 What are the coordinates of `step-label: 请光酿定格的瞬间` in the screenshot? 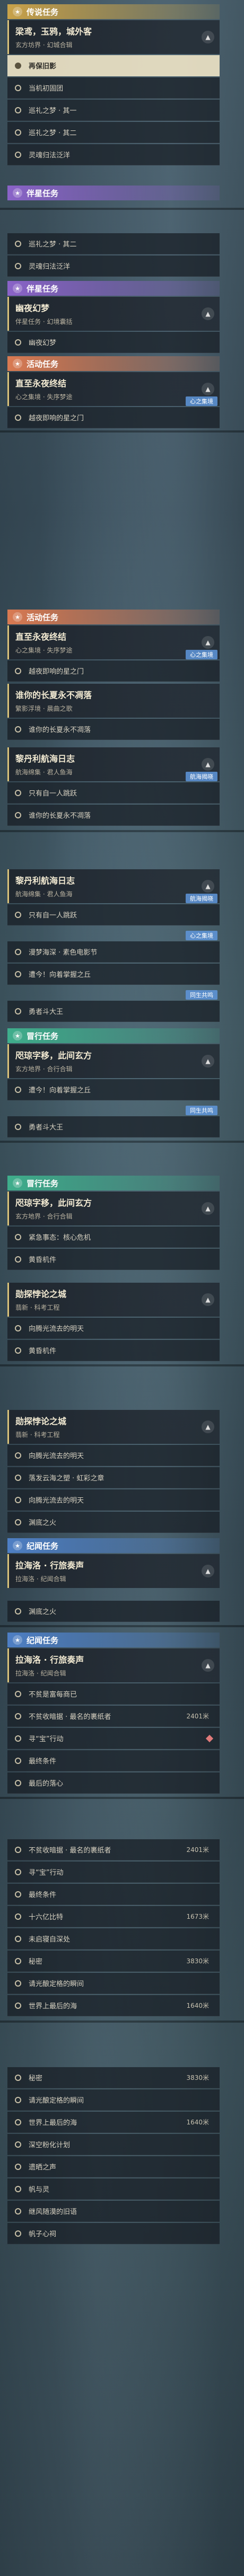 It's located at (57, 2101).